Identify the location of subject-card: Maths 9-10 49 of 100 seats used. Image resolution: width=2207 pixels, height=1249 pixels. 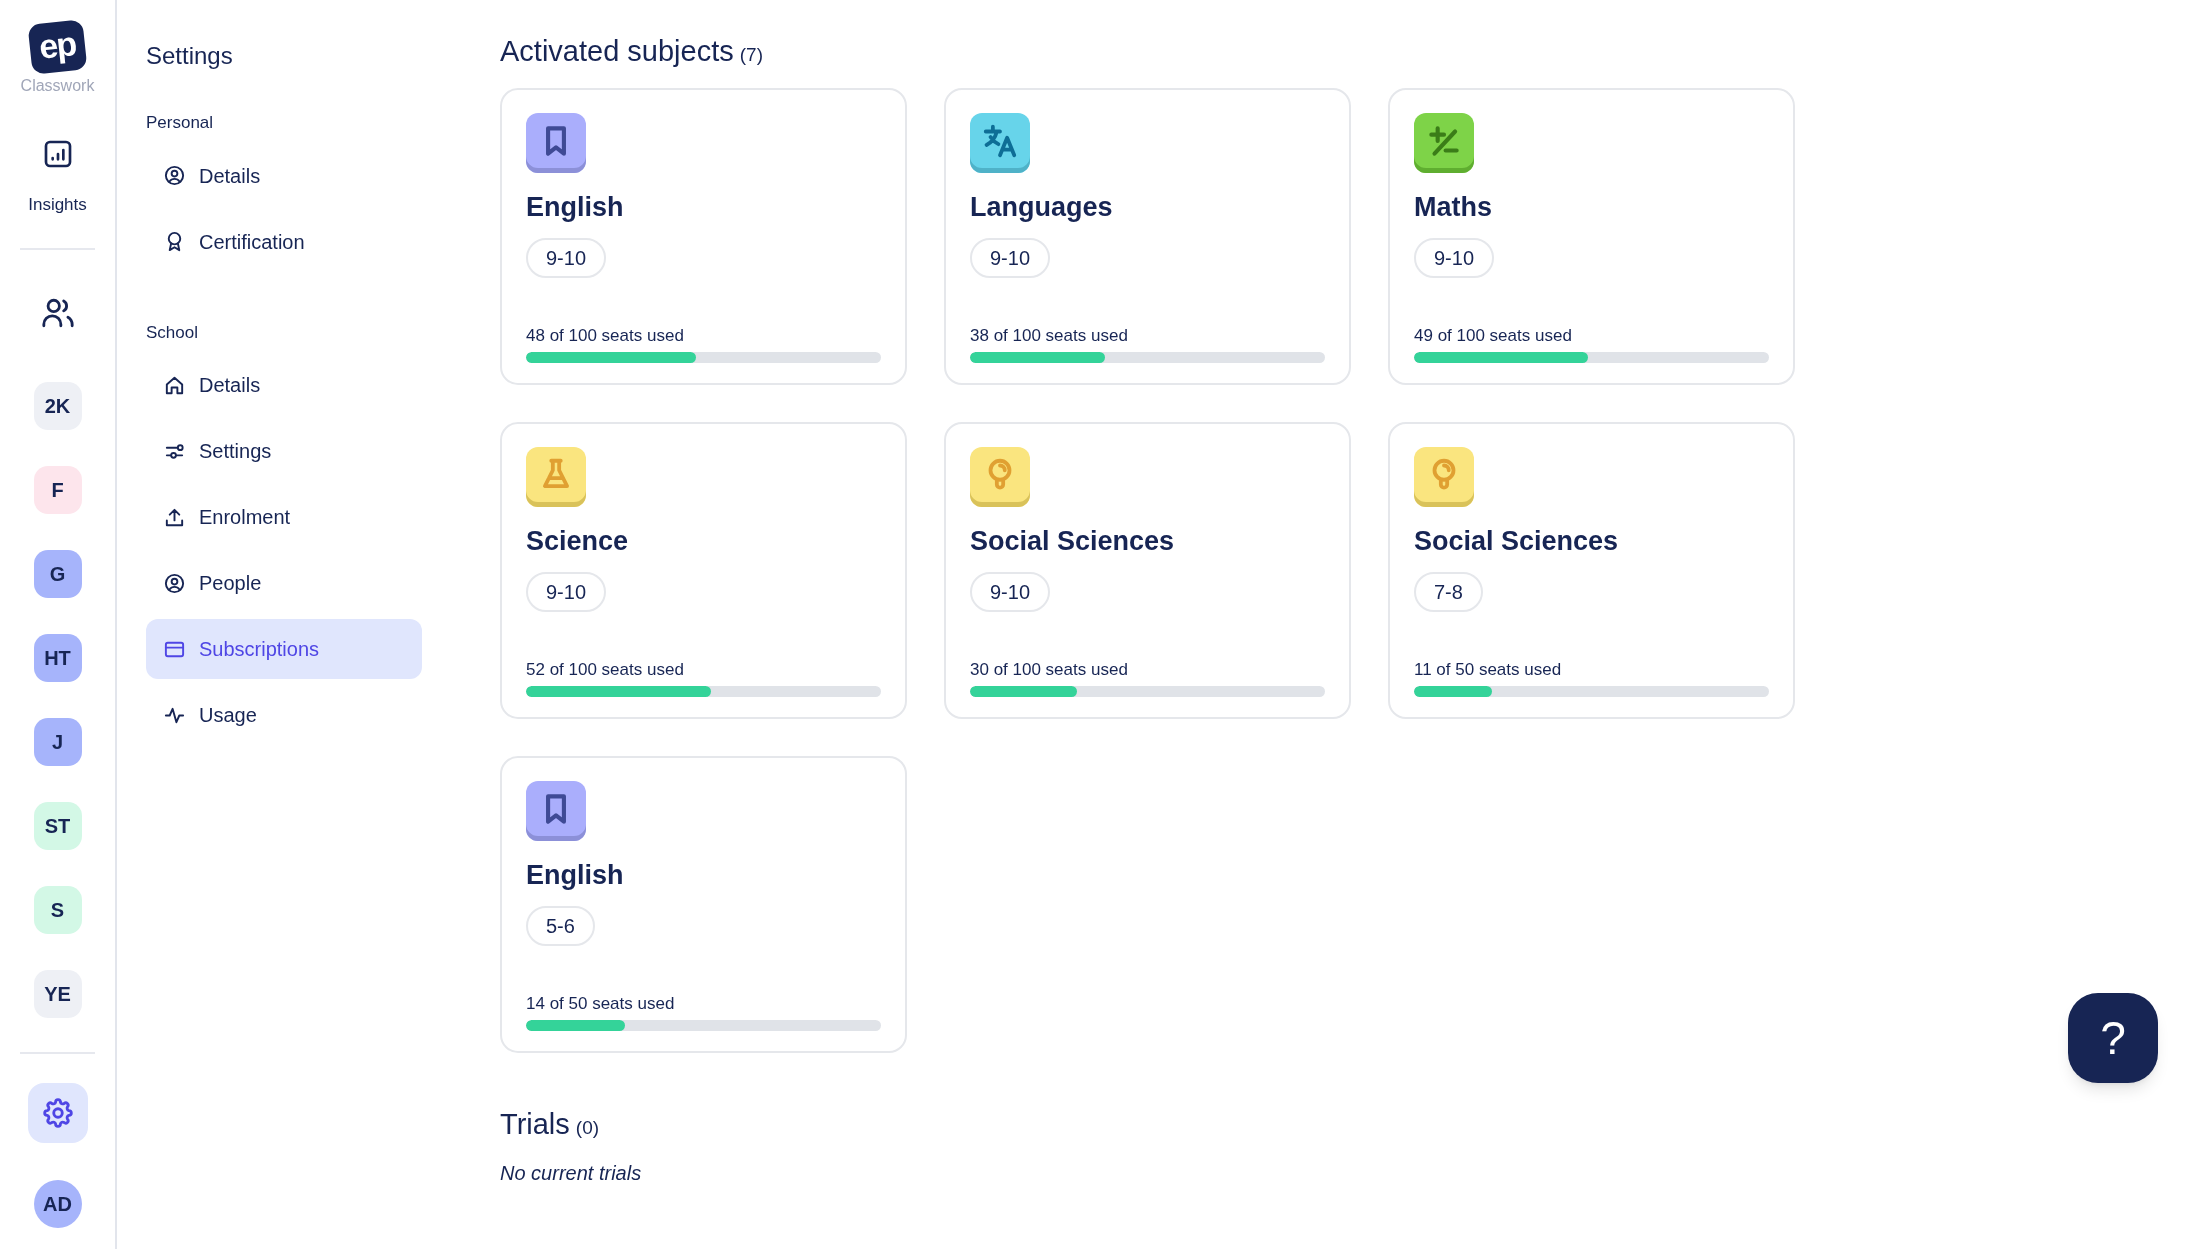
(1591, 236).